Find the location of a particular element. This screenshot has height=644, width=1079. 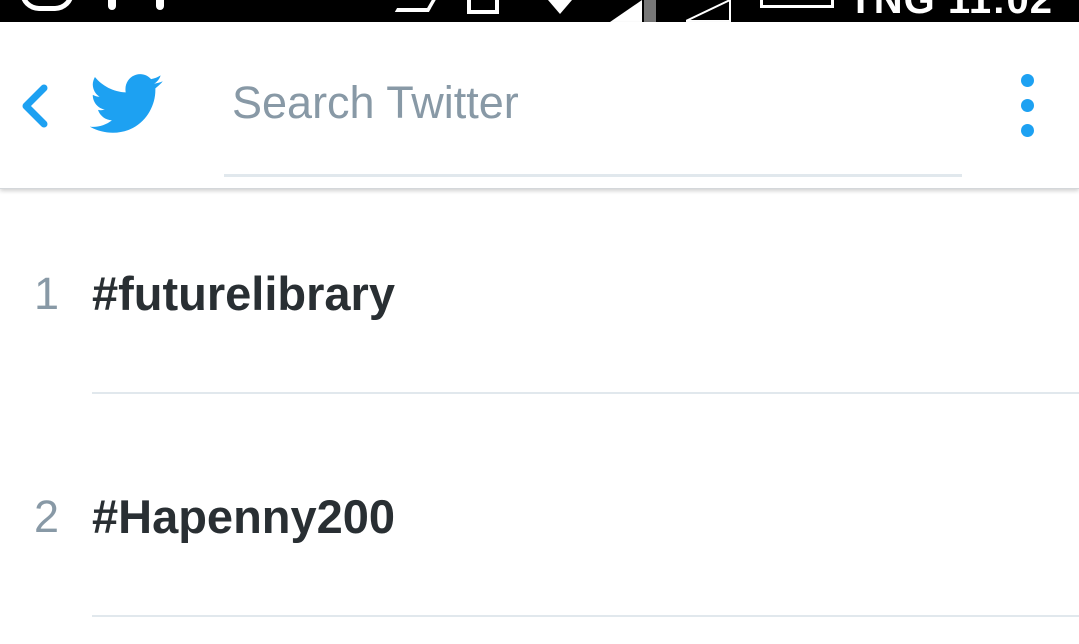

search-input is located at coordinates (592, 103).